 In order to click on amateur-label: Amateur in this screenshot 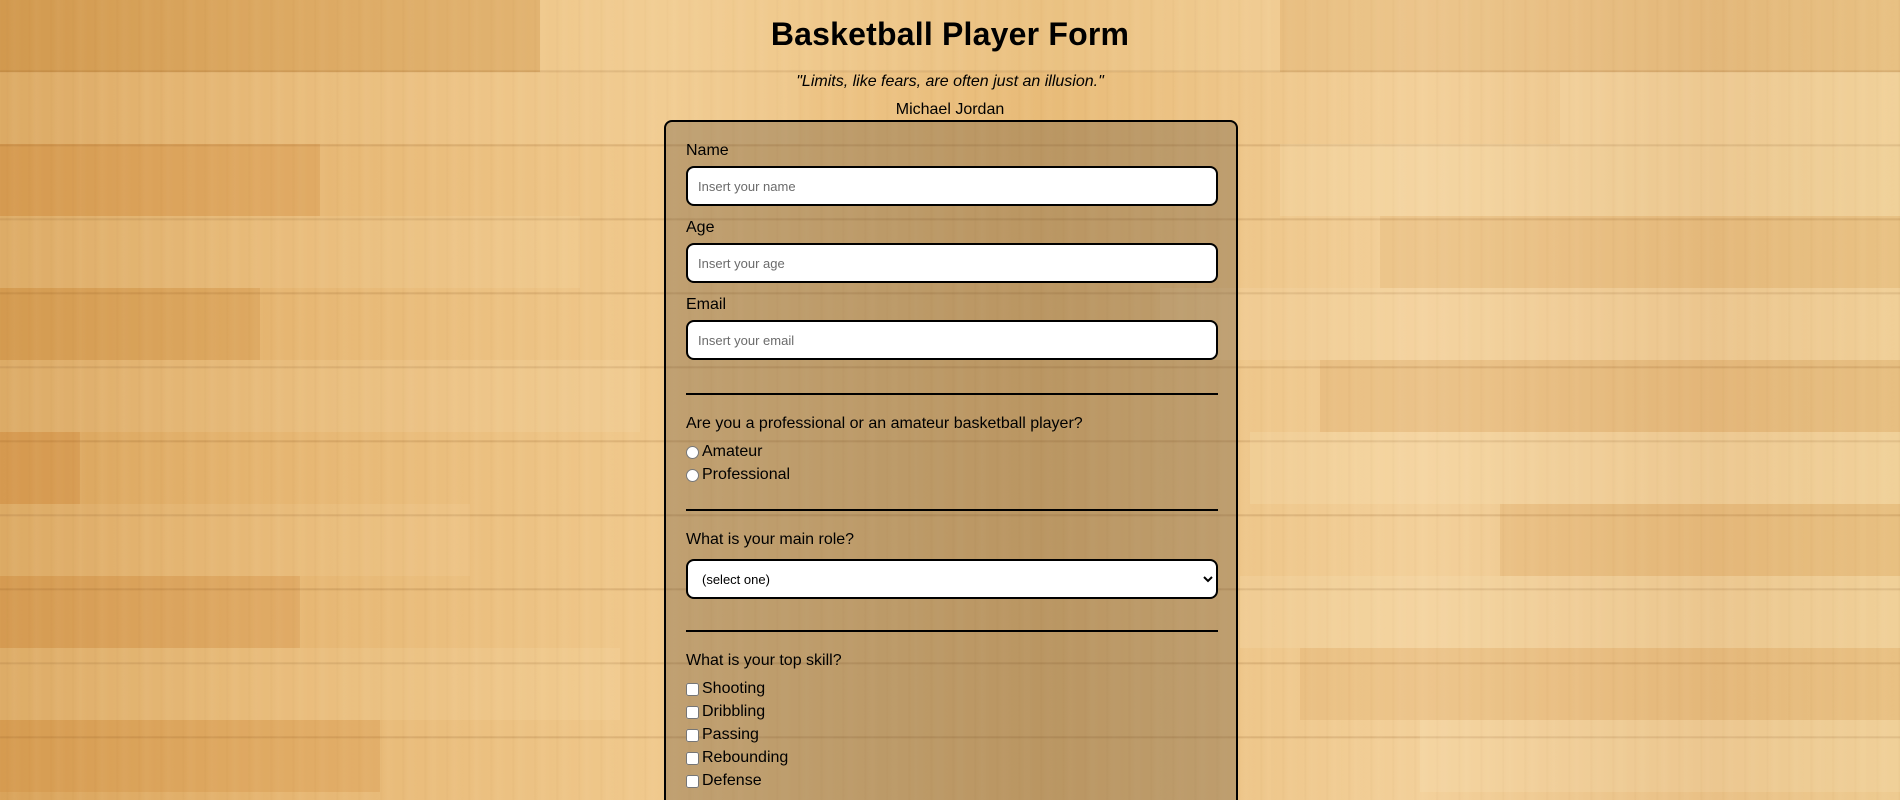, I will do `click(732, 451)`.